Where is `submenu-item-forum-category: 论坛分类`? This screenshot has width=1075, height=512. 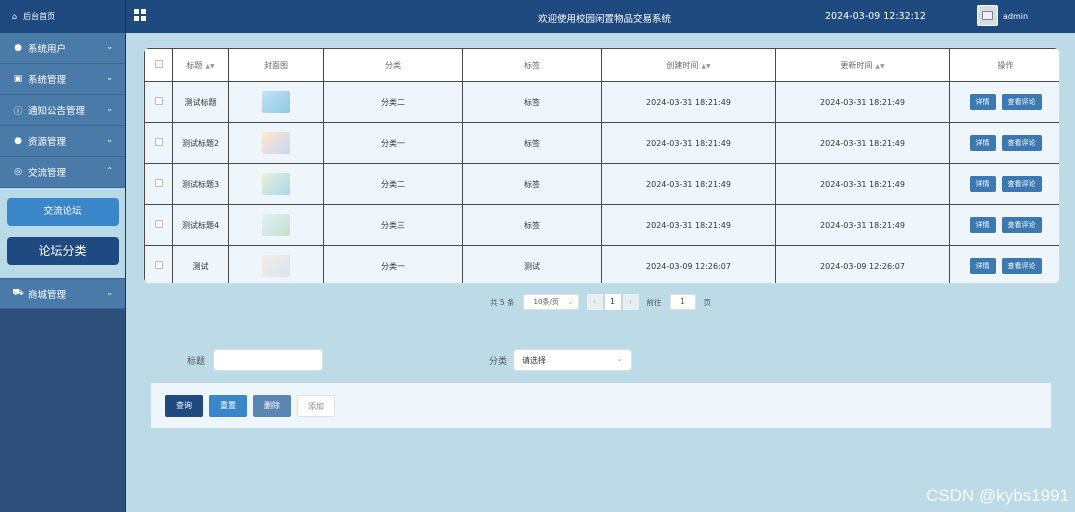 submenu-item-forum-category: 论坛分类 is located at coordinates (62, 251).